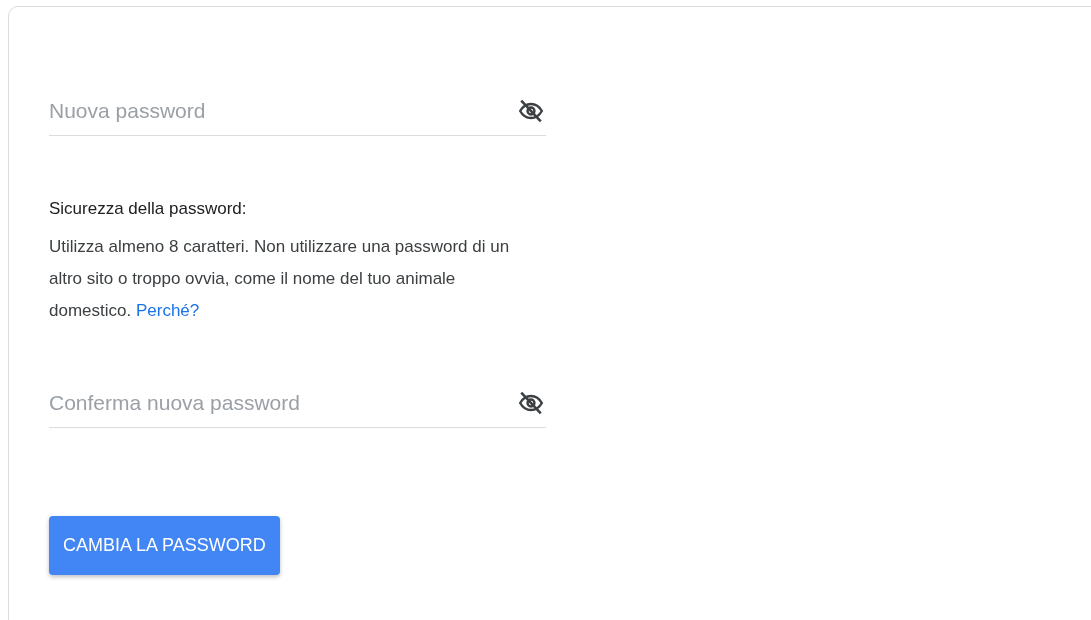  What do you see at coordinates (167, 310) in the screenshot?
I see `why-link: Perché?` at bounding box center [167, 310].